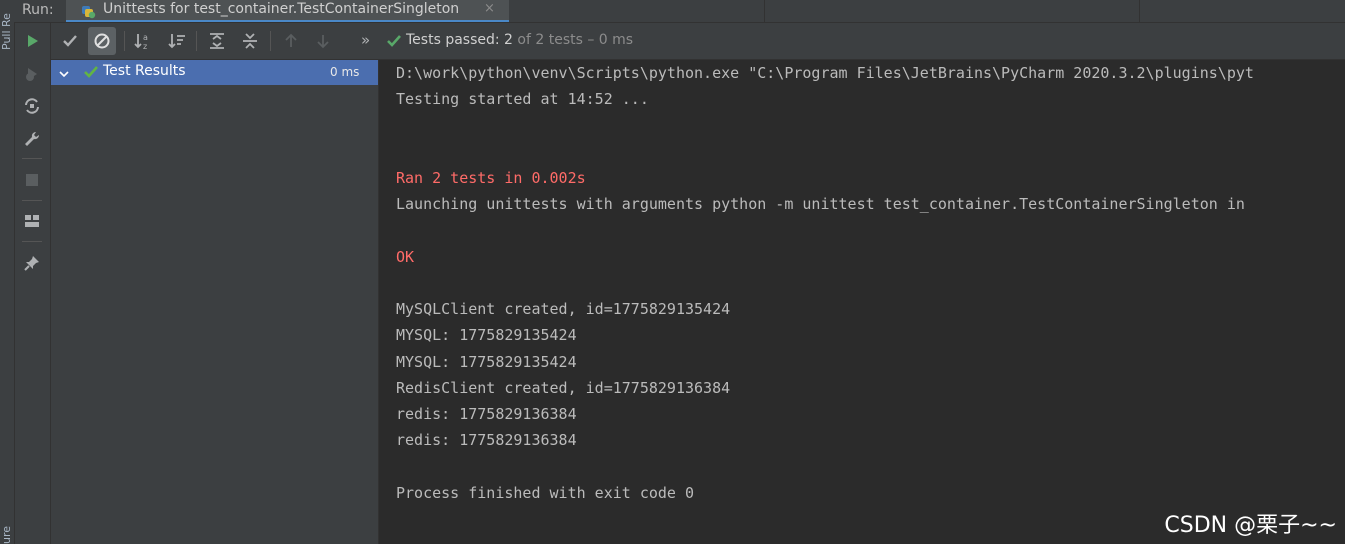  Describe the element at coordinates (145, 46) in the screenshot. I see `svg-text: z` at that location.